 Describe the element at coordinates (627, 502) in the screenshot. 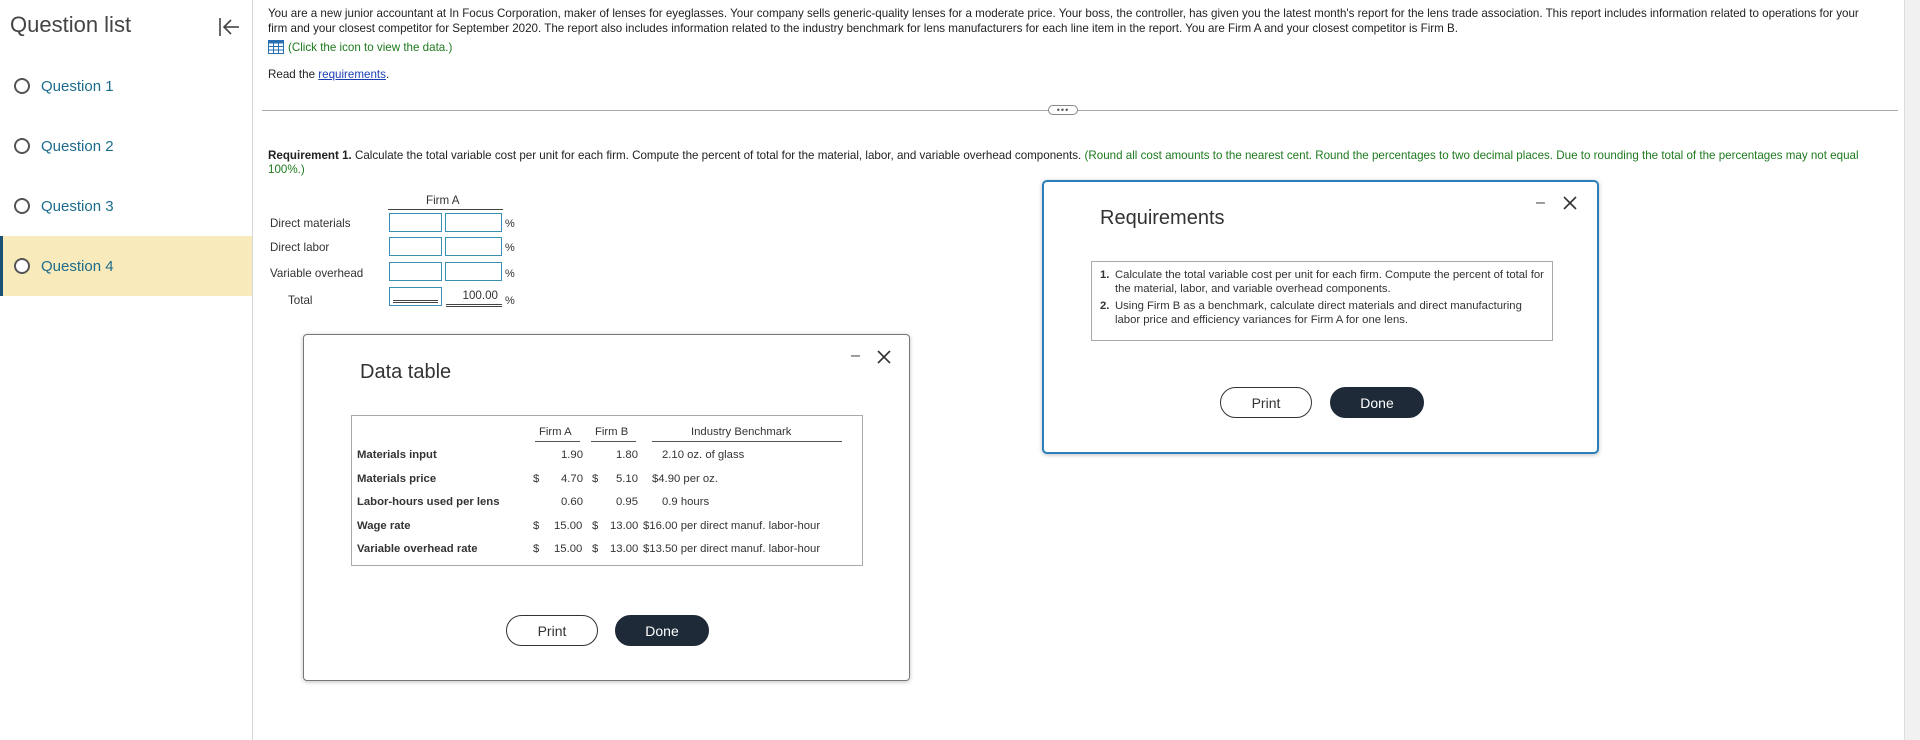

I see `firm-b-value: 0.95` at that location.